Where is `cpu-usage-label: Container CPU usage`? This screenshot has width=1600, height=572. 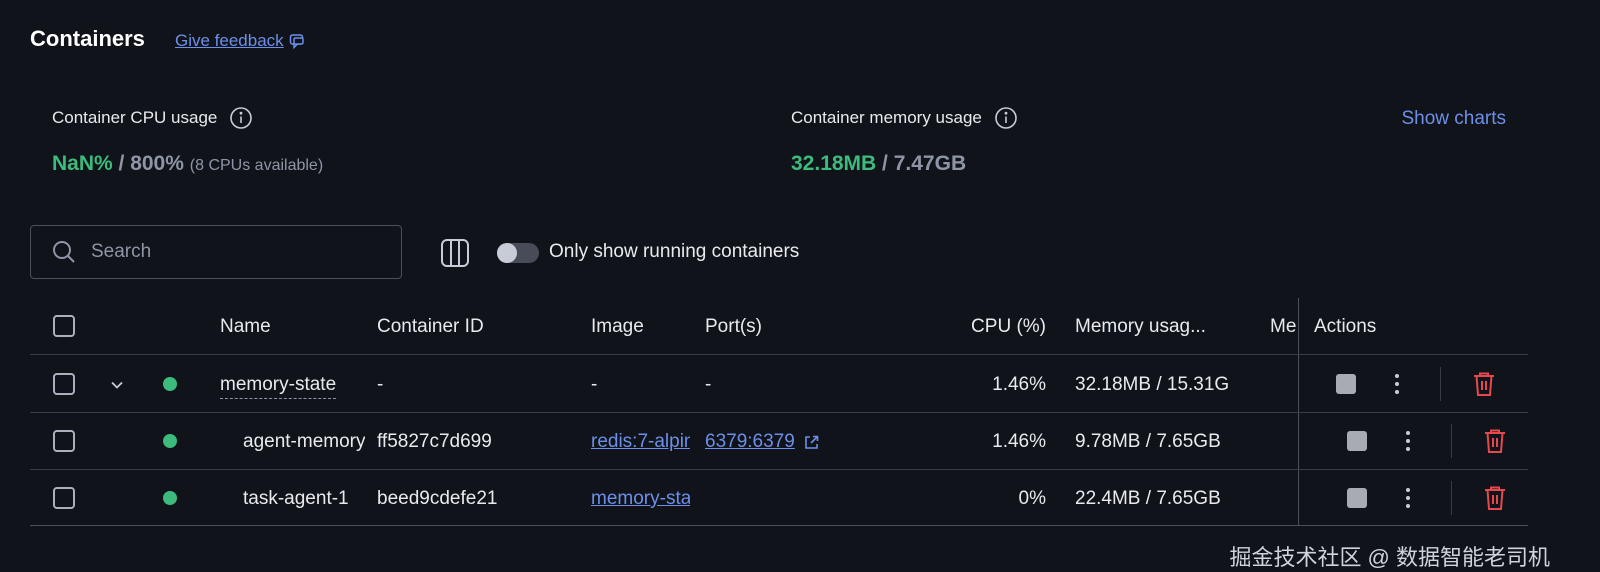
cpu-usage-label: Container CPU usage is located at coordinates (152, 118).